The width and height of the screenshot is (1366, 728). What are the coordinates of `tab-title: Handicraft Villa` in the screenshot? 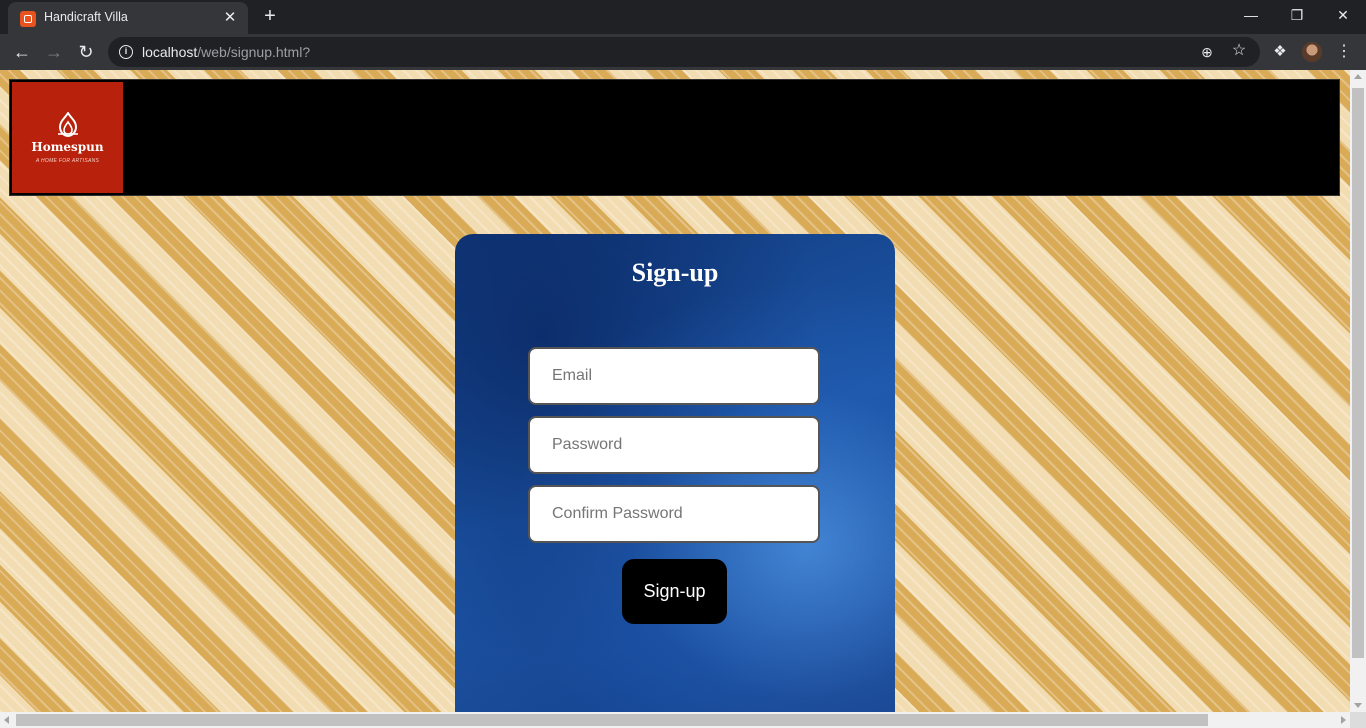 It's located at (86, 17).